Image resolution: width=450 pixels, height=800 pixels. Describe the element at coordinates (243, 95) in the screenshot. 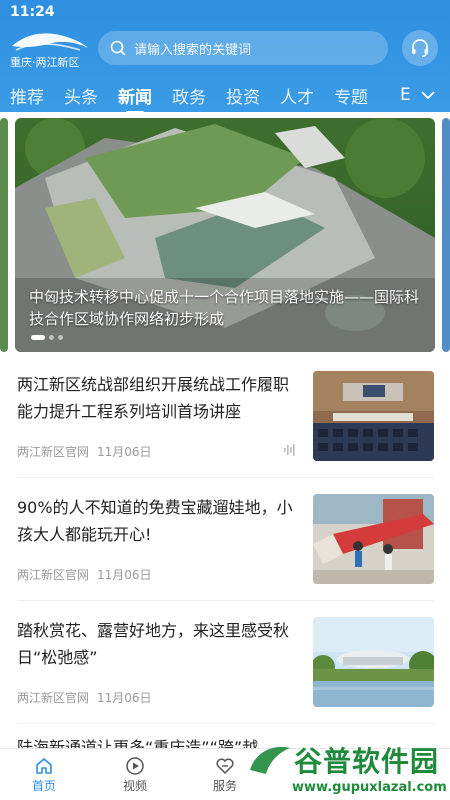

I see `tab-investment: 投资` at that location.